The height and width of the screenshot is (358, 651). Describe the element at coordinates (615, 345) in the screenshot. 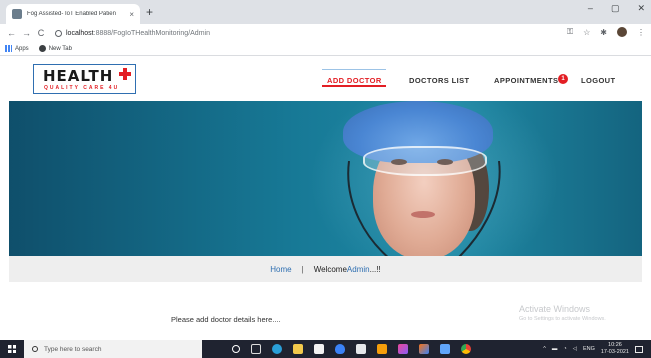

I see `clock-time: 10:26` at that location.